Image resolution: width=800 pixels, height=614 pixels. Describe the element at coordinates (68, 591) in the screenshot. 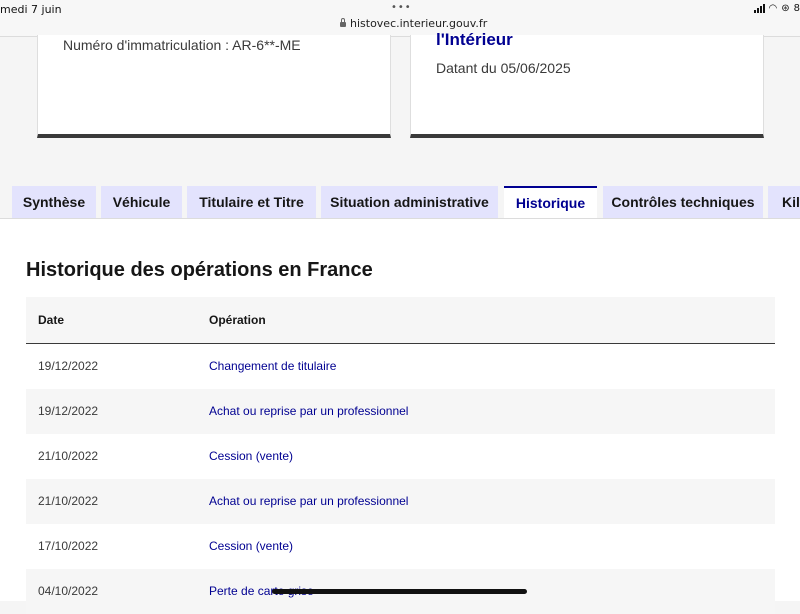

I see `row-date: 04/10/2022` at that location.